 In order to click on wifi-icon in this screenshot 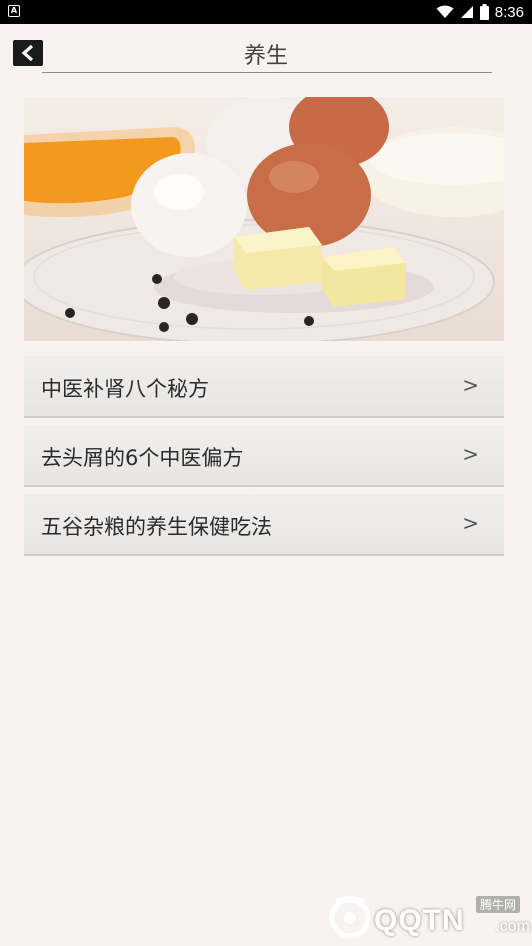, I will do `click(445, 11)`.